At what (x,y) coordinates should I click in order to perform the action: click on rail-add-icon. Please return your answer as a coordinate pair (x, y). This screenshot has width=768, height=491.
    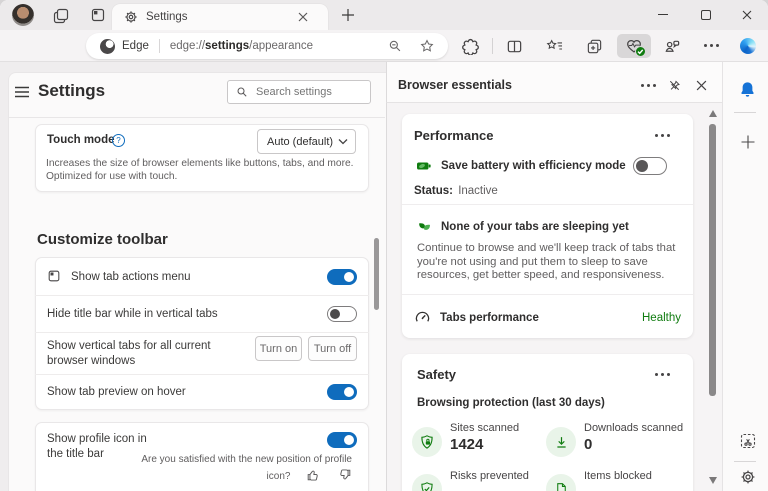
    Looking at the image, I should click on (748, 142).